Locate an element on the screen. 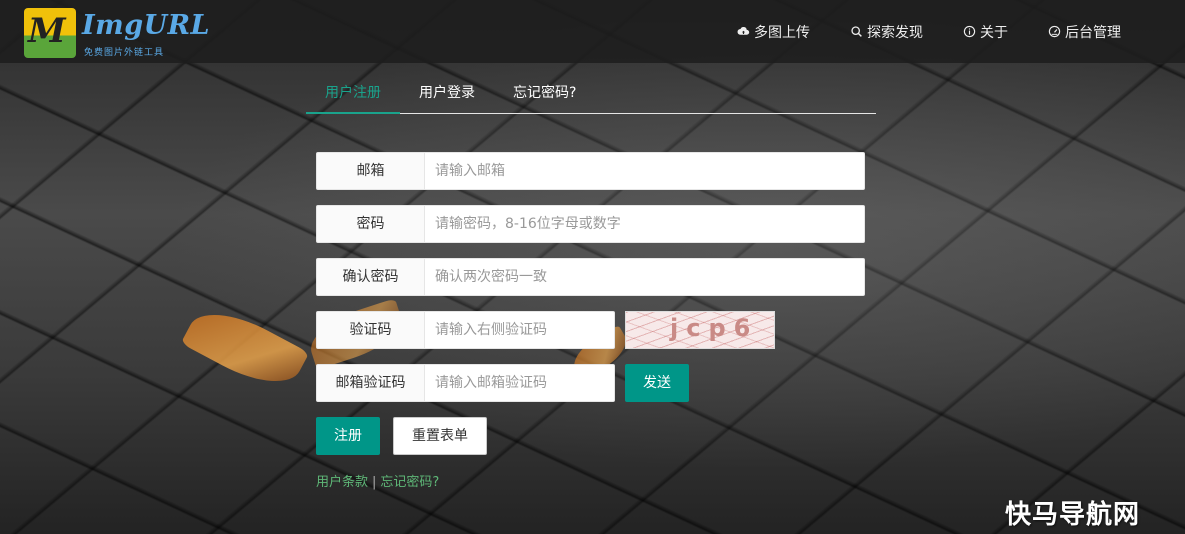  nav-item-label: 探索发现 is located at coordinates (895, 32).